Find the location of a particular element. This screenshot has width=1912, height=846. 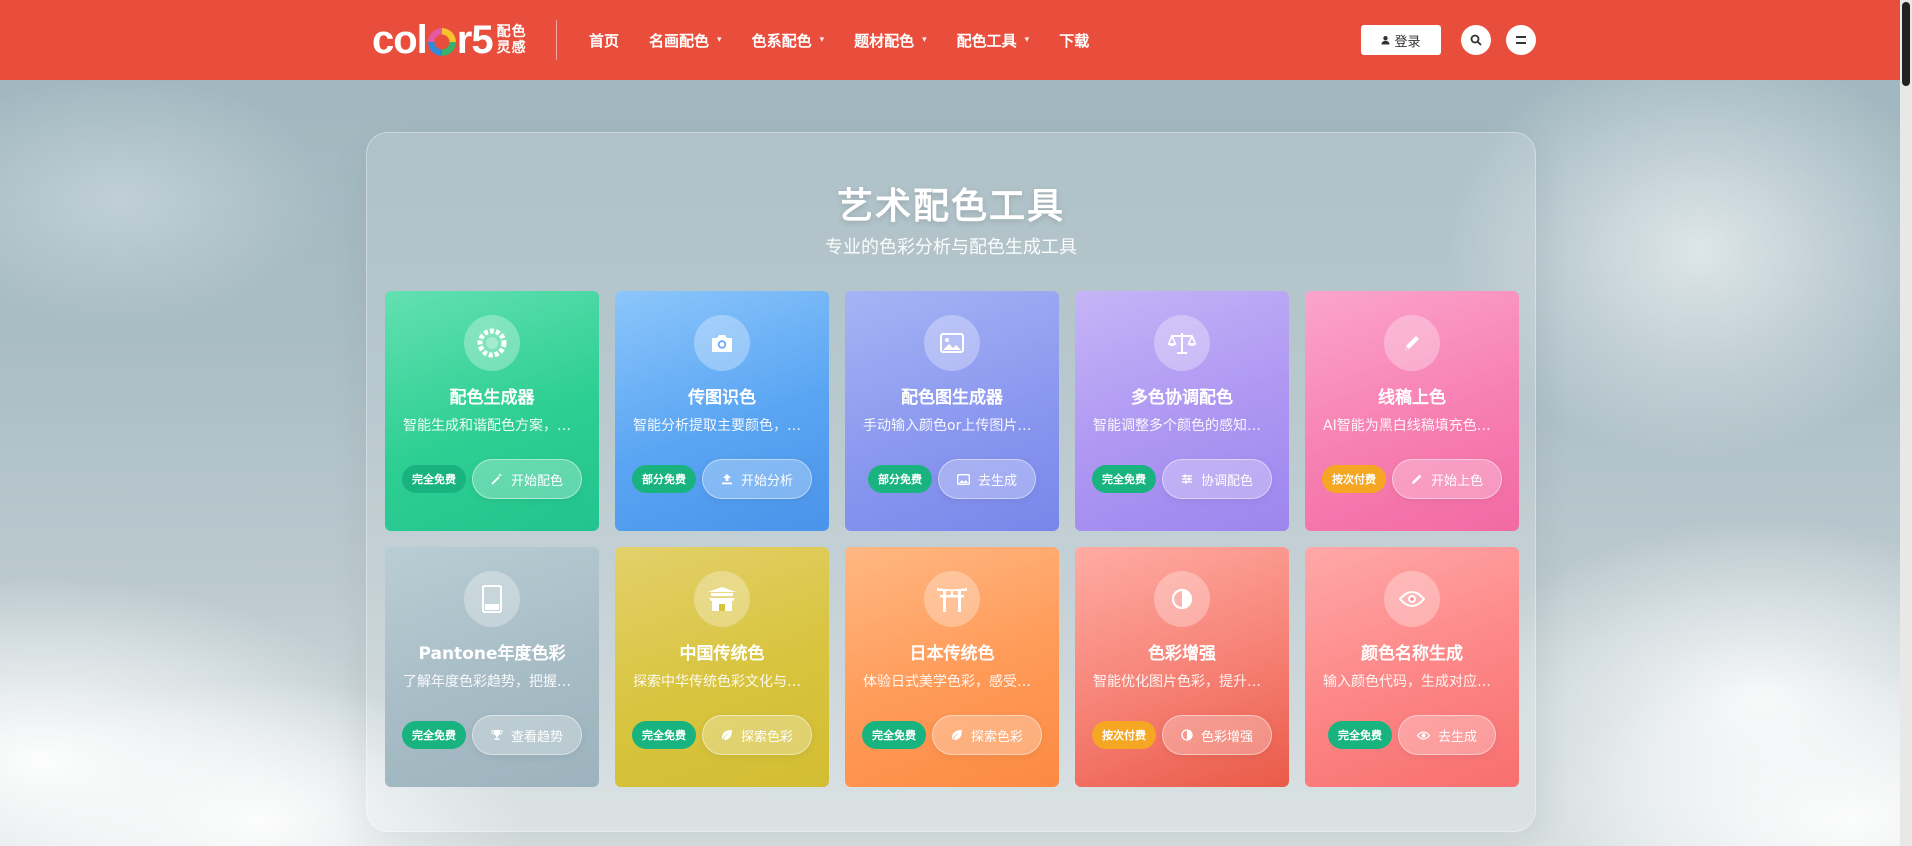

card-title: 线稿上色 is located at coordinates (1412, 398).